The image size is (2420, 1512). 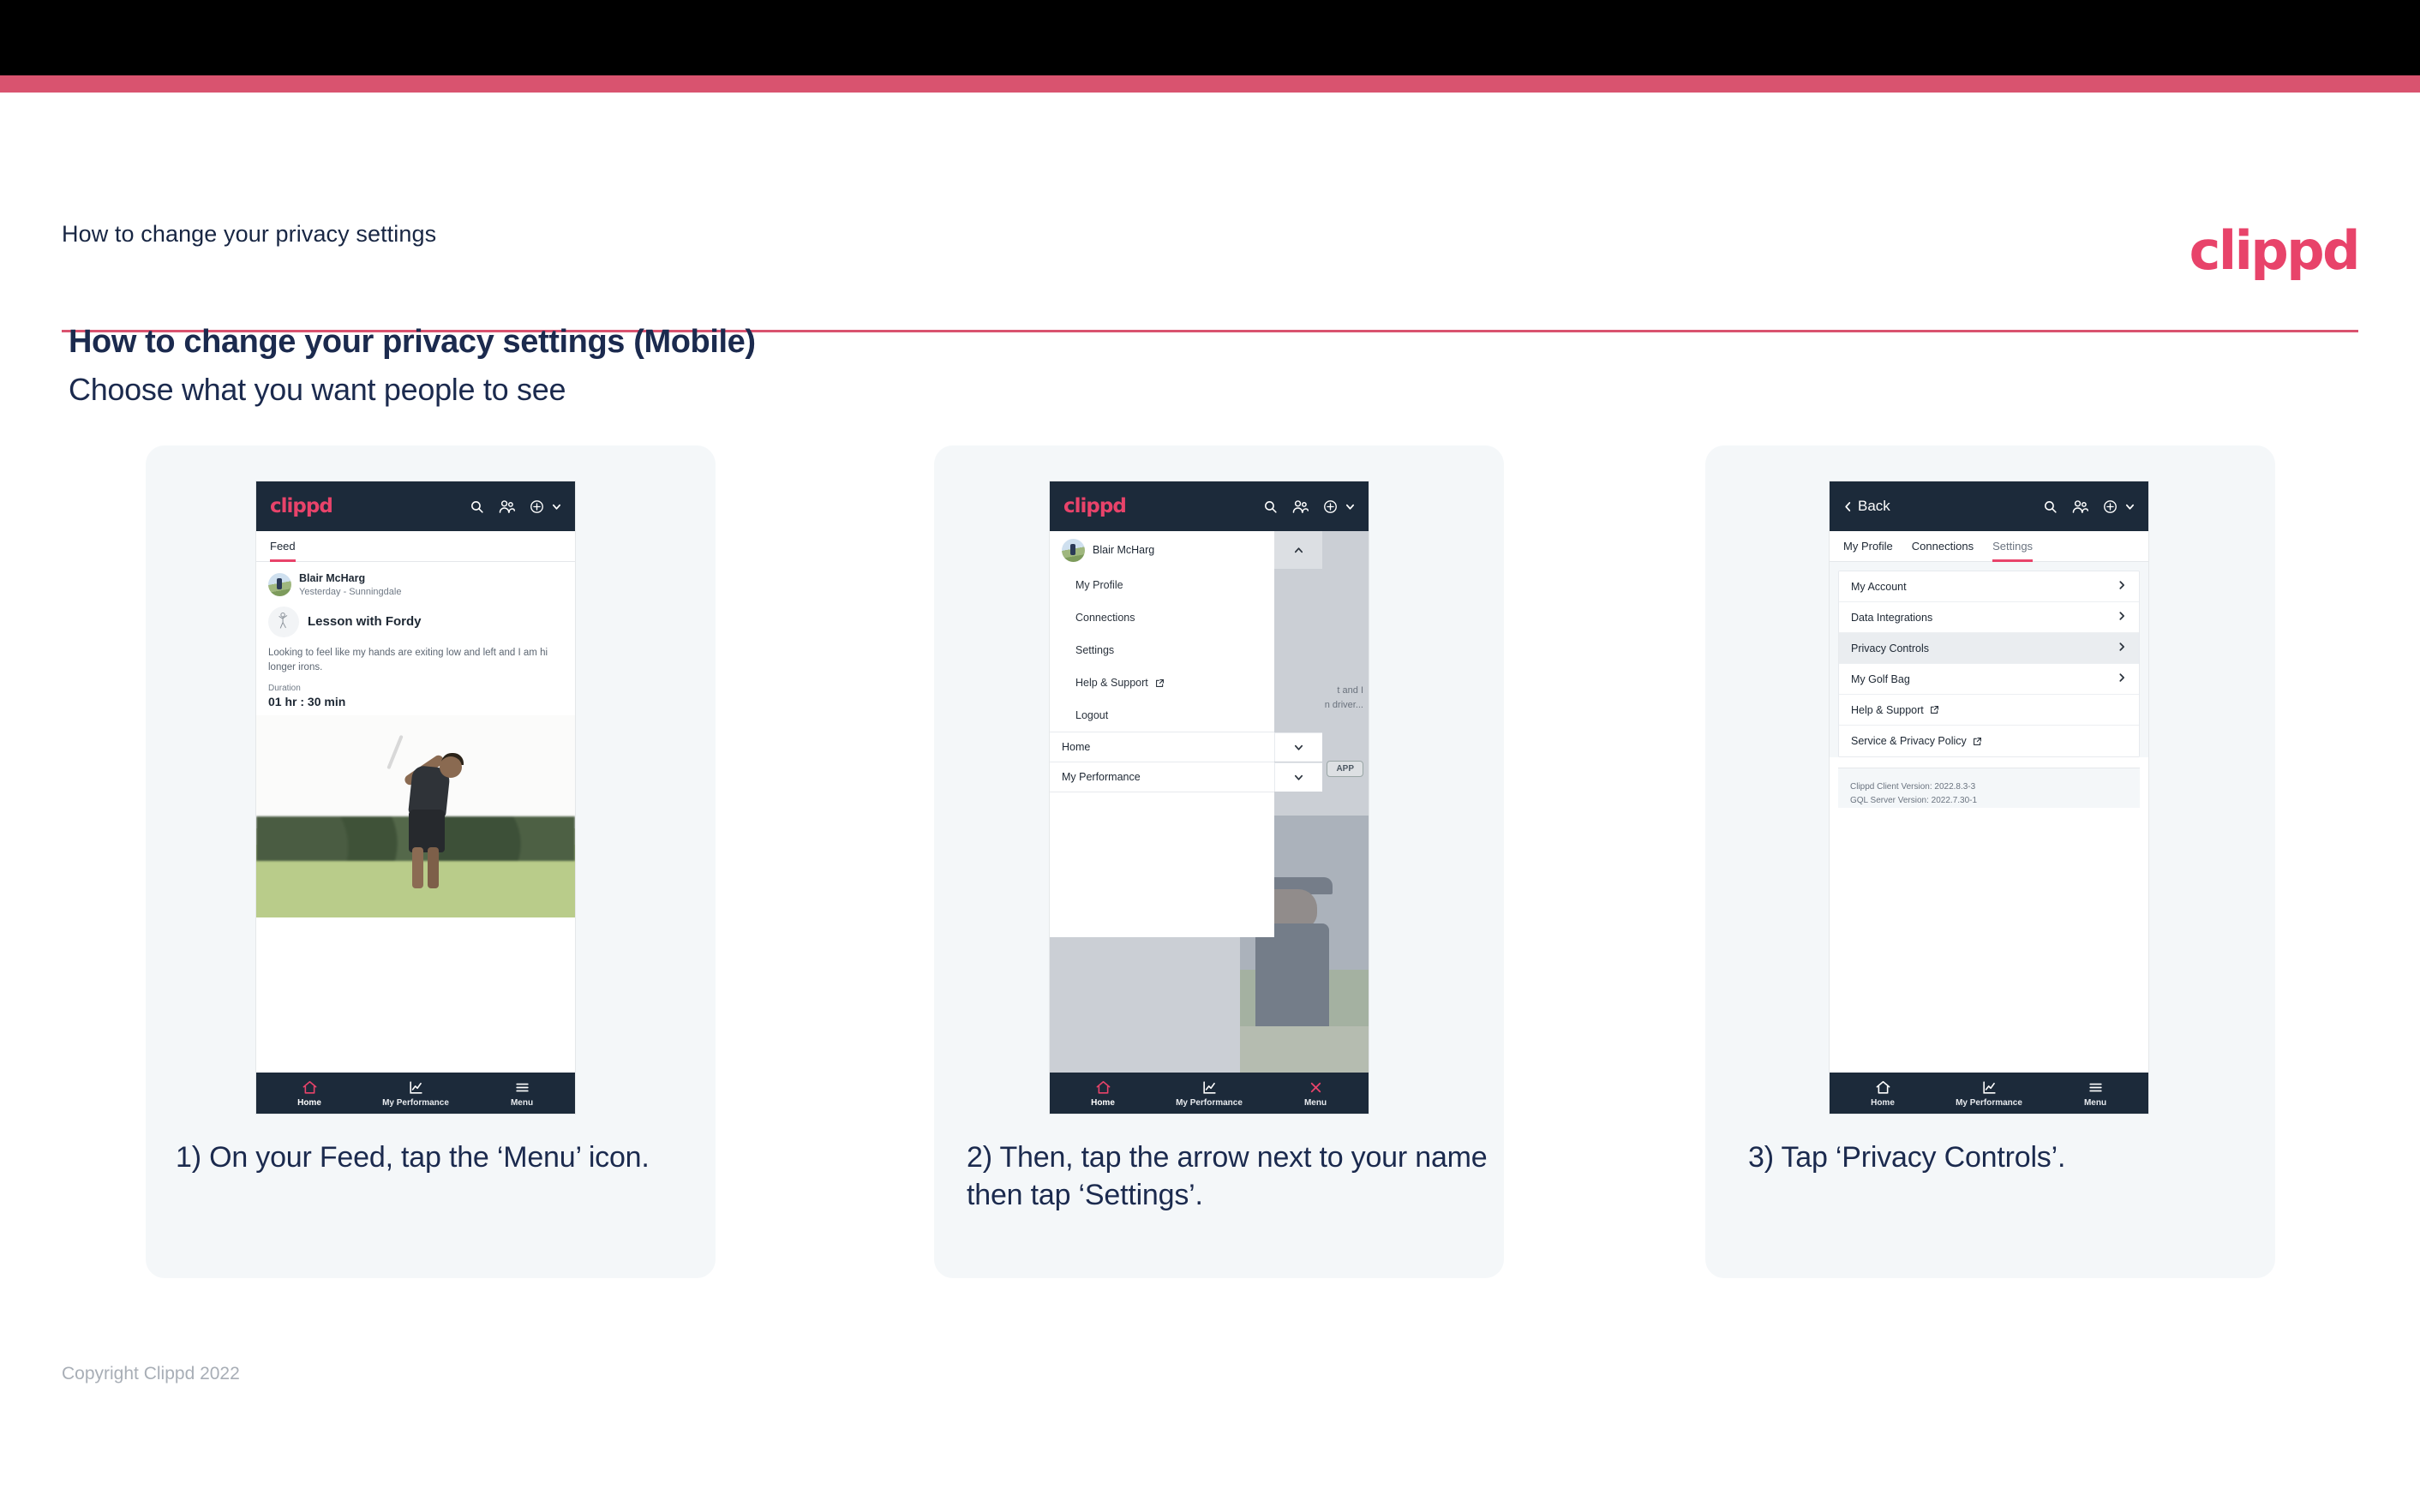 I want to click on menu-item-label: Help & Support, so click(x=1111, y=683).